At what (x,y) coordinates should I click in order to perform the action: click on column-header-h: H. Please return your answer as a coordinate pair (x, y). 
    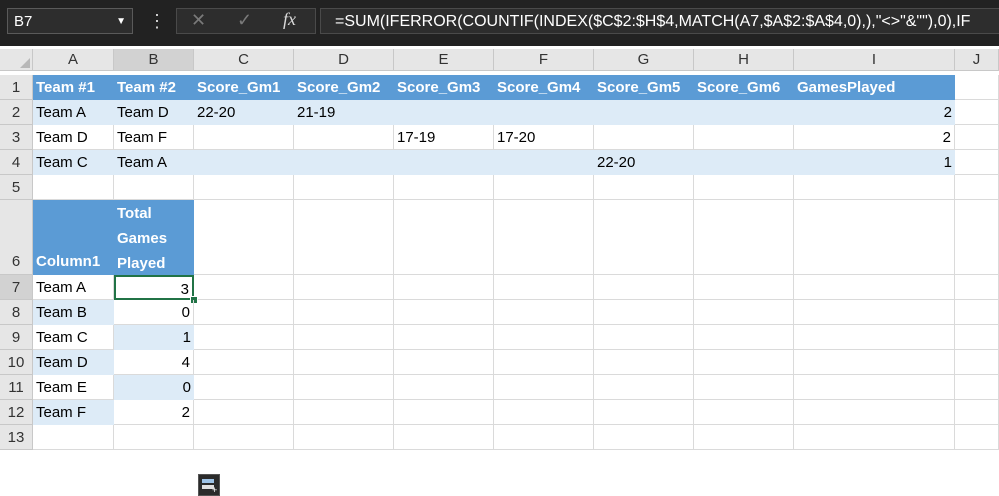
    Looking at the image, I should click on (744, 60).